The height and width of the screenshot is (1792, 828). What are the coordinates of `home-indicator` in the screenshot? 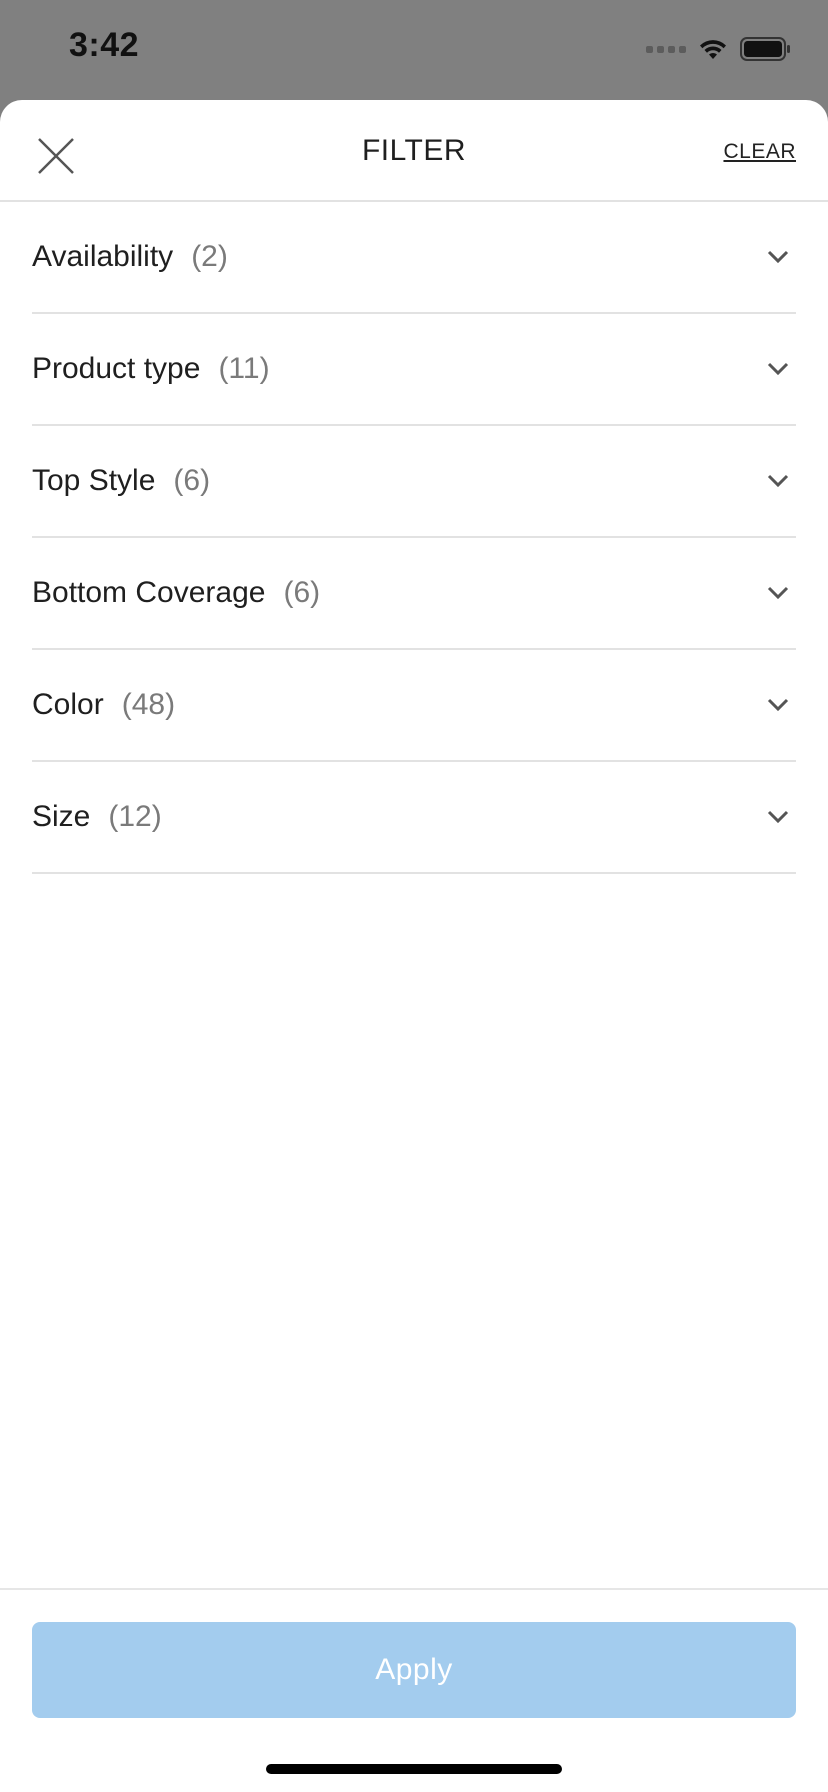 It's located at (414, 1769).